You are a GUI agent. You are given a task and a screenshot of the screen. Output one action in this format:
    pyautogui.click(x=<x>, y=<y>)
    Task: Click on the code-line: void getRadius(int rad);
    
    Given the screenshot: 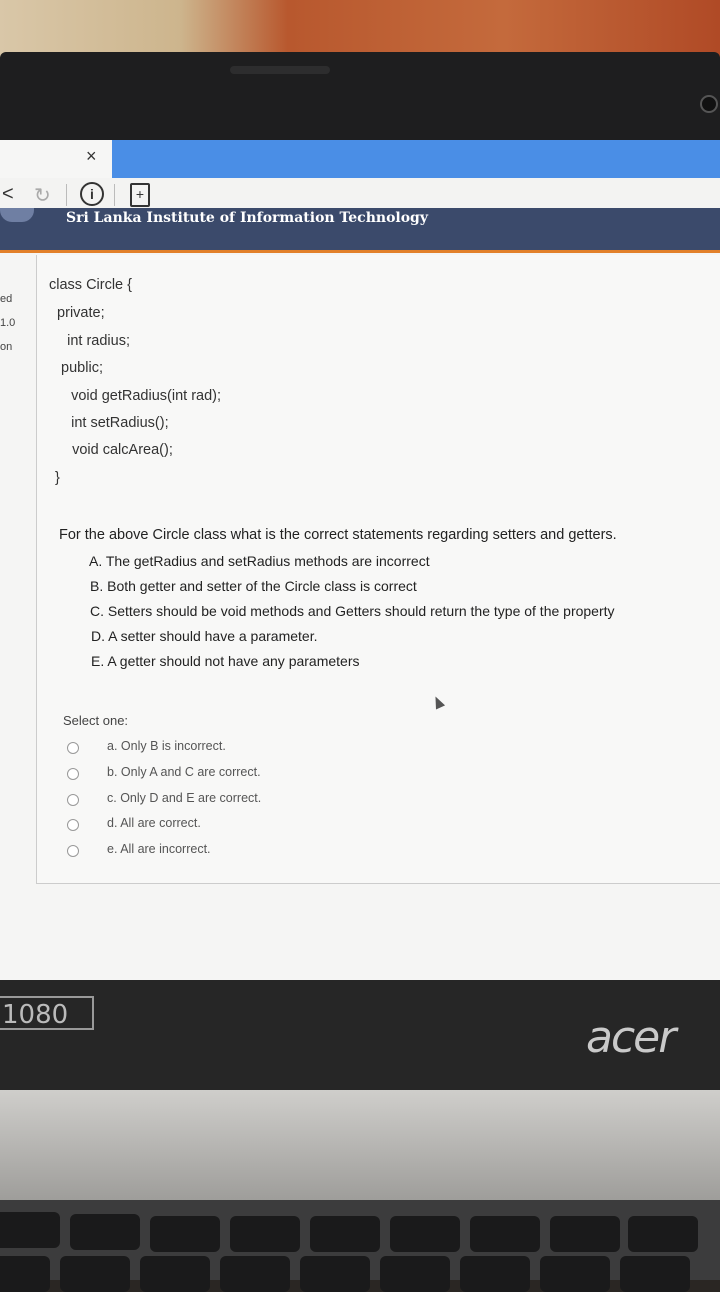 What is the action you would take?
    pyautogui.click(x=138, y=396)
    